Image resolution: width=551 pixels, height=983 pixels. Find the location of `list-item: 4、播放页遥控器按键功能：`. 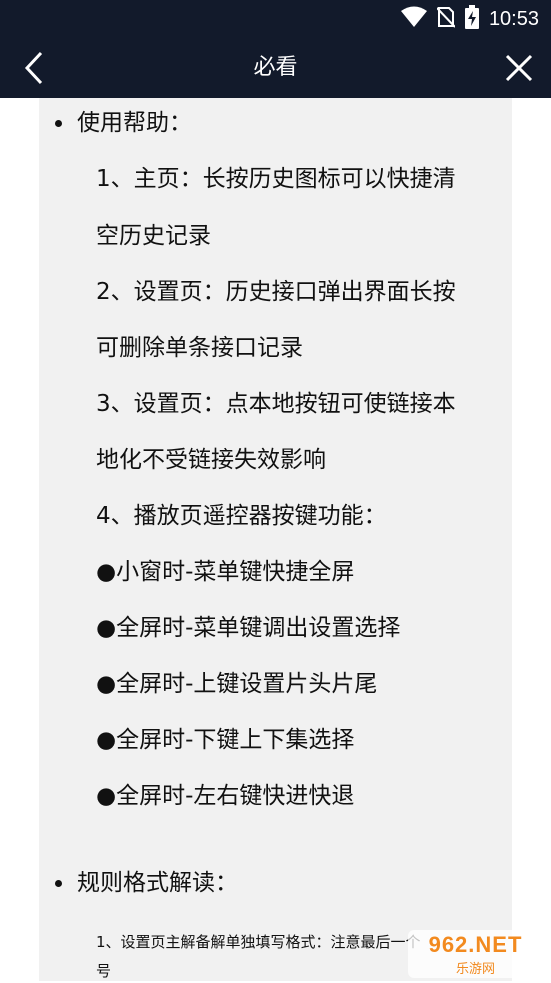

list-item: 4、播放页遥控器按键功能： is located at coordinates (241, 516).